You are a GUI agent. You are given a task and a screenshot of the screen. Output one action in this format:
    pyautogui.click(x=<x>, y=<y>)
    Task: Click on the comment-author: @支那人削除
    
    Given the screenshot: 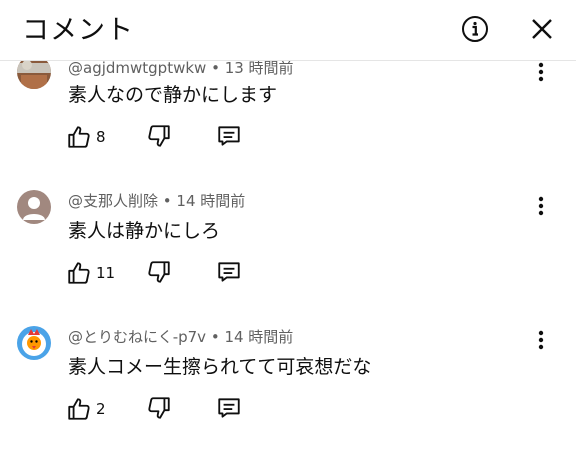 What is the action you would take?
    pyautogui.click(x=113, y=201)
    